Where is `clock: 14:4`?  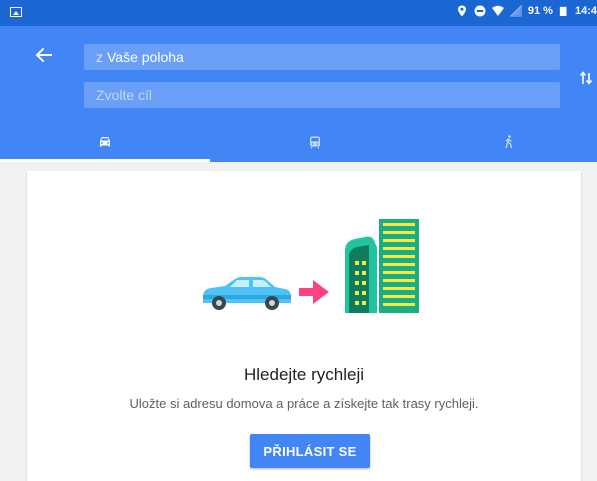
clock: 14:4 is located at coordinates (585, 11).